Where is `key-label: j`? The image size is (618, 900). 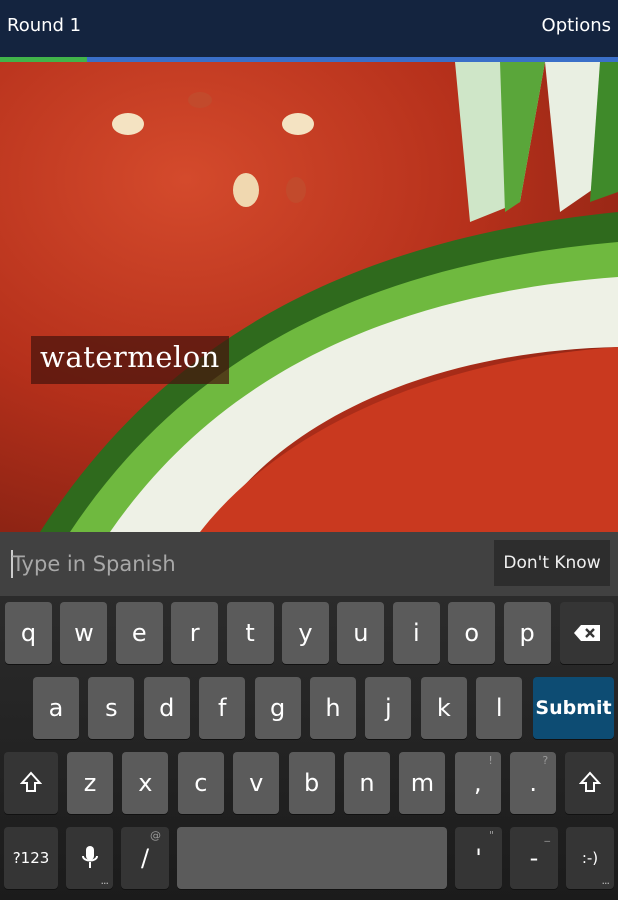
key-label: j is located at coordinates (388, 708).